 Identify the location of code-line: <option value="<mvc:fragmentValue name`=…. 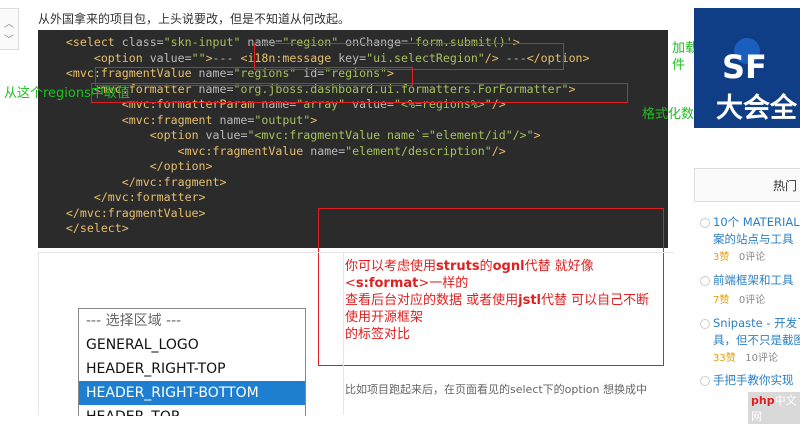
(289, 135).